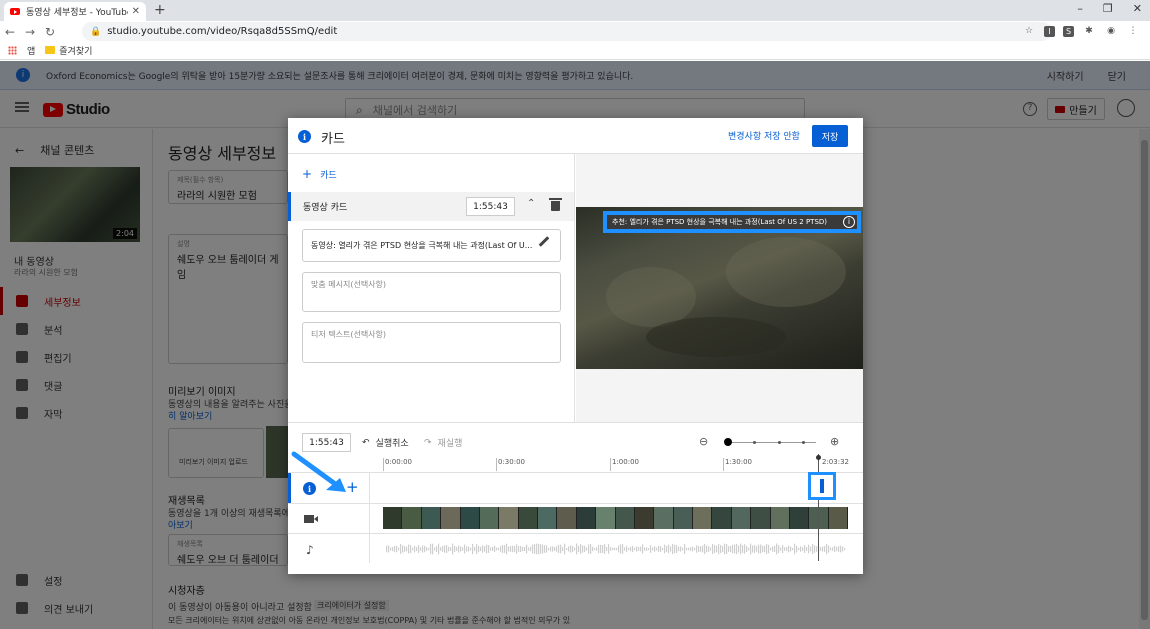 The image size is (1150, 629). Describe the element at coordinates (1089, 31) in the screenshot. I see `puzzle-icon: ✱` at that location.